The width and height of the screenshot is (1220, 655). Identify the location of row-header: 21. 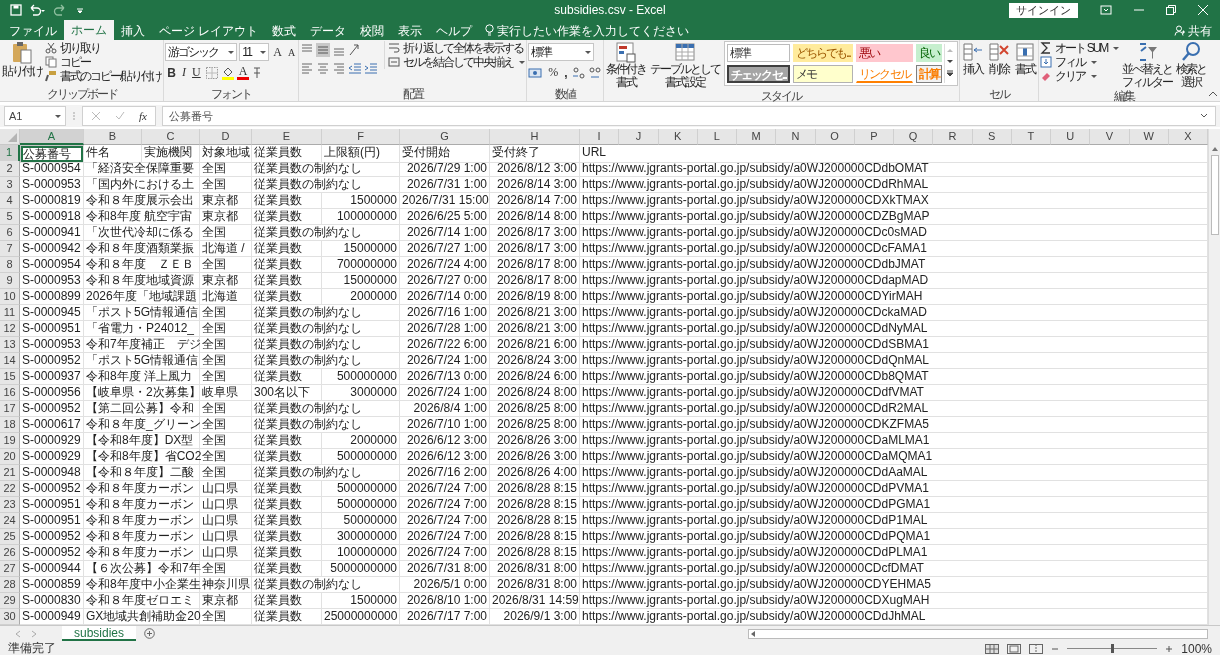
(10, 473).